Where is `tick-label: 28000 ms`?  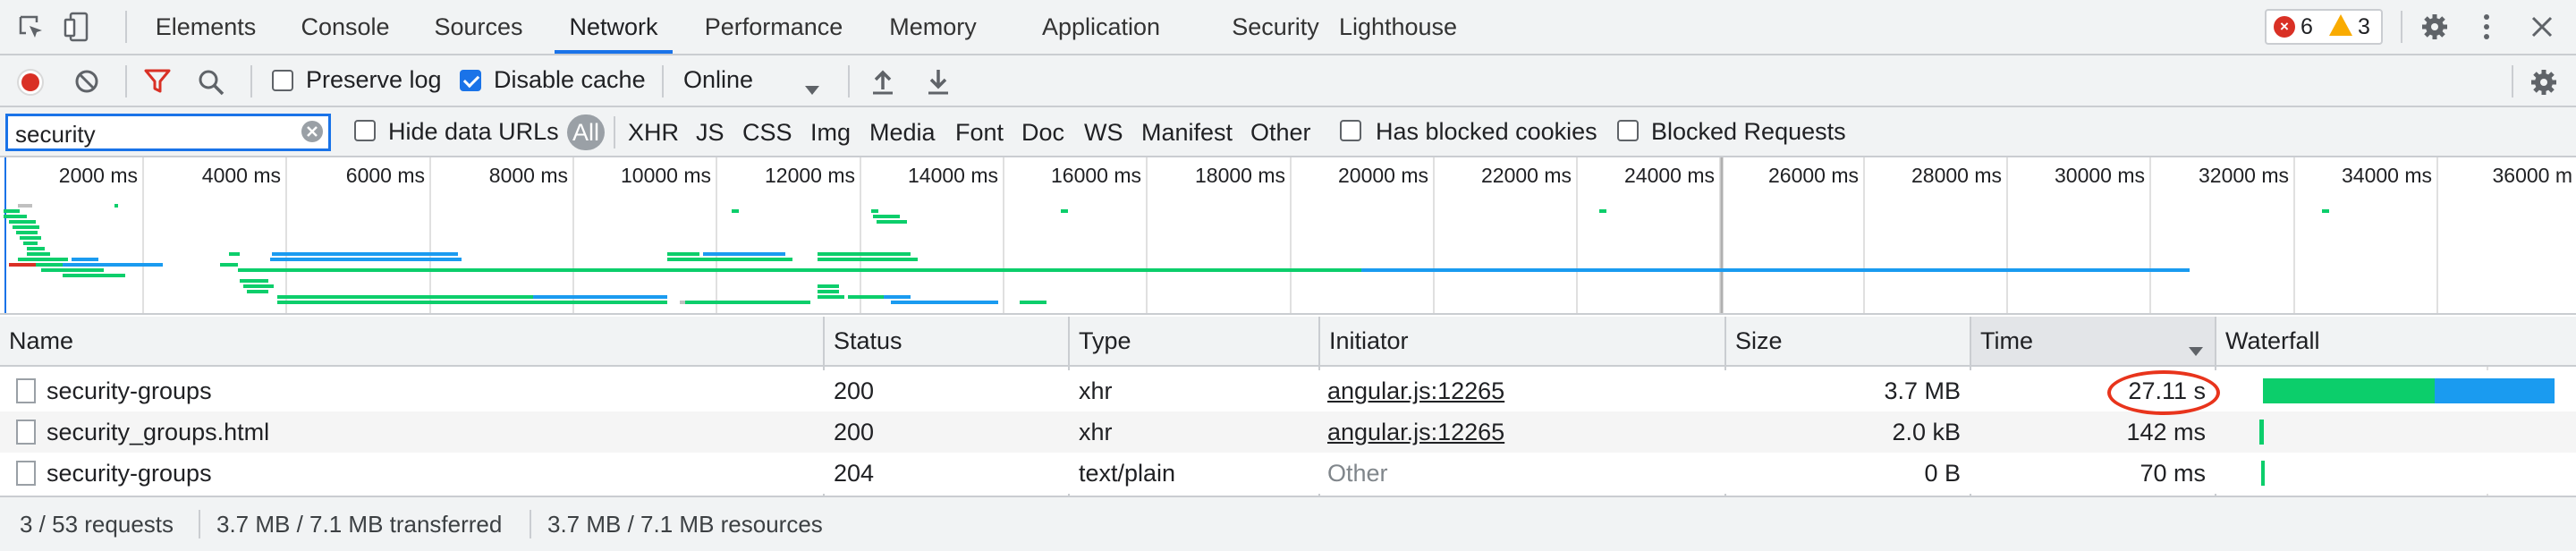
tick-label: 28000 ms is located at coordinates (1956, 175).